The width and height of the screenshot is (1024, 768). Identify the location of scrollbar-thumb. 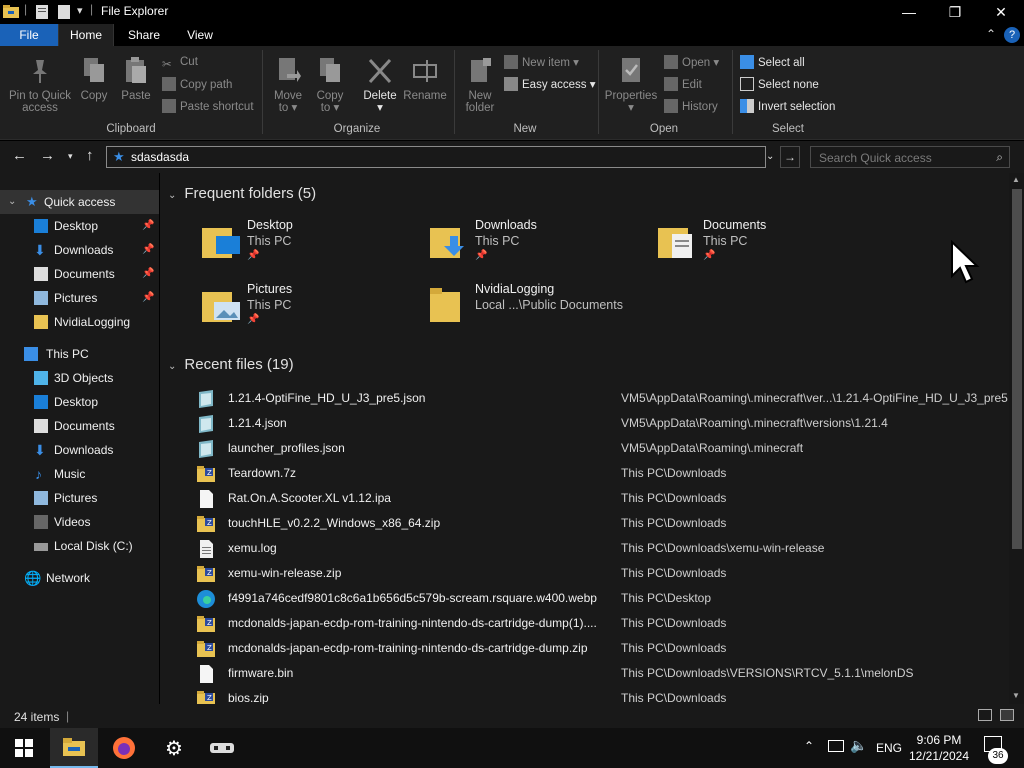
(1017, 369).